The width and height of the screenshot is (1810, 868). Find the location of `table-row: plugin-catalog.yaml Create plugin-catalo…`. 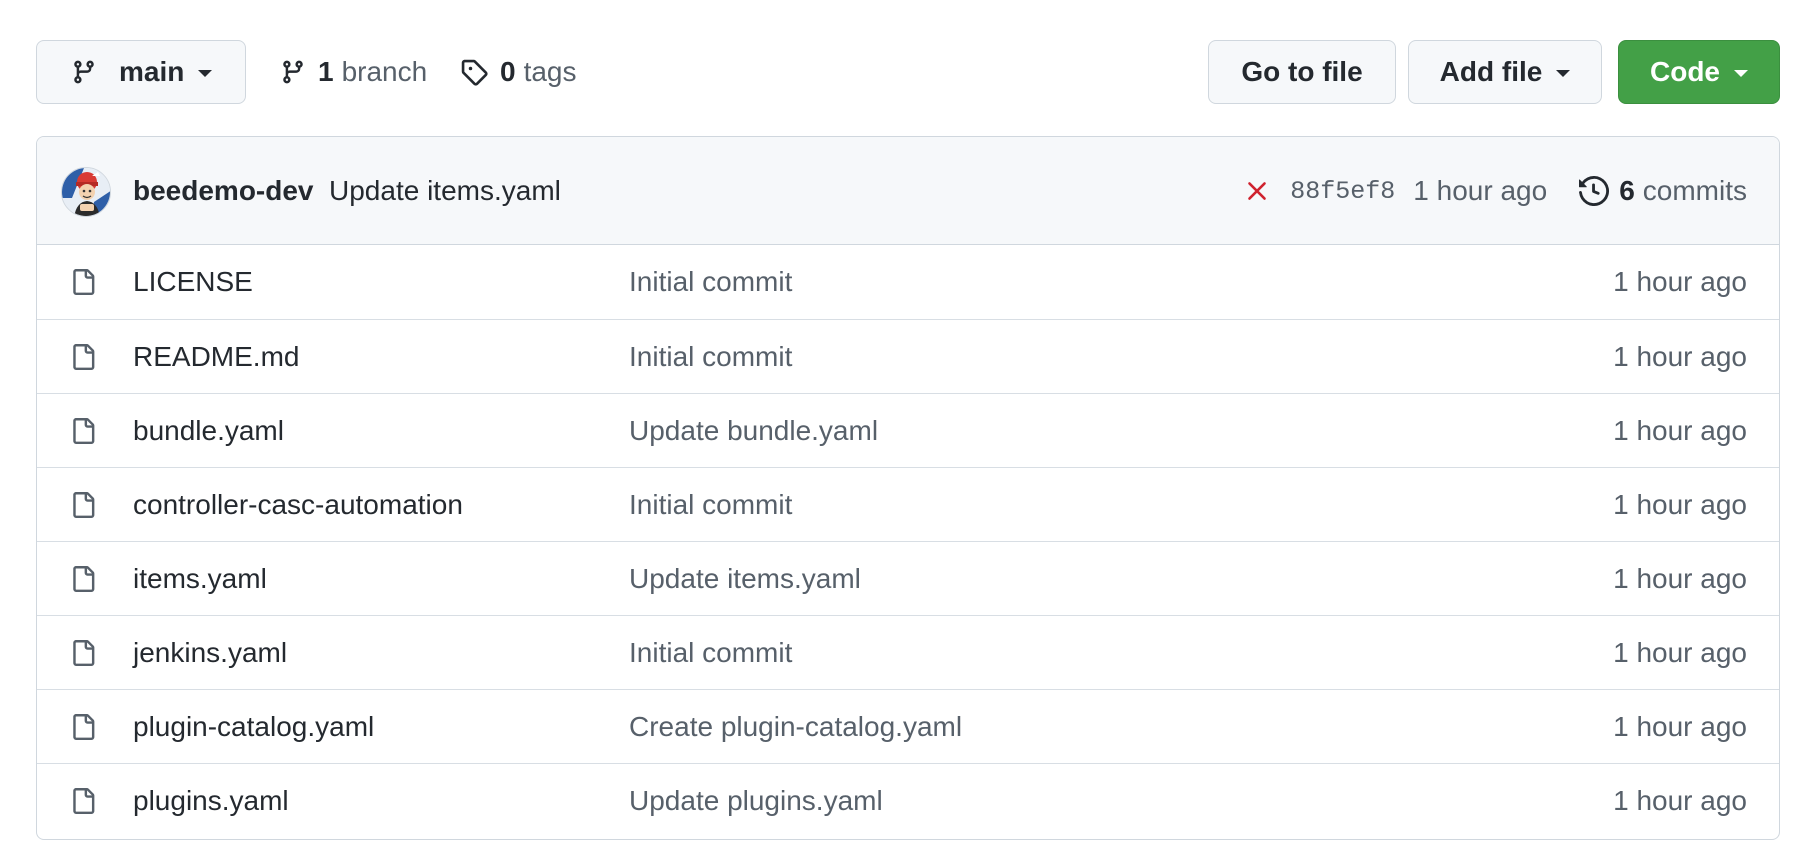

table-row: plugin-catalog.yaml Create plugin-catalo… is located at coordinates (908, 726).